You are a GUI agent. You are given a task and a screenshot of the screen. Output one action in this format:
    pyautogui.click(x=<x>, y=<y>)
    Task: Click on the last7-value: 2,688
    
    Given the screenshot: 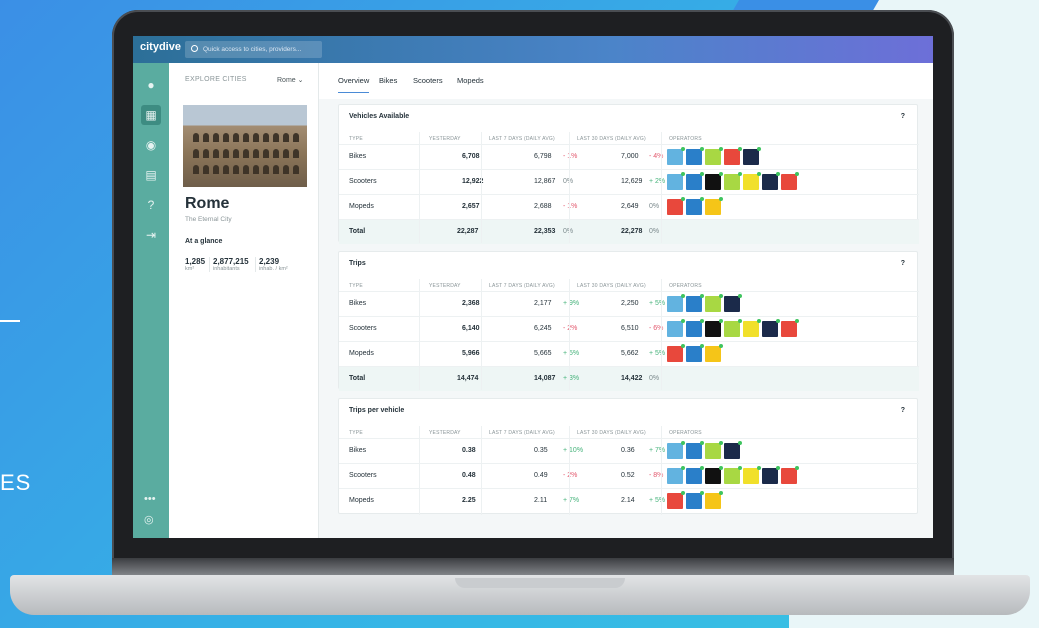 What is the action you would take?
    pyautogui.click(x=543, y=206)
    